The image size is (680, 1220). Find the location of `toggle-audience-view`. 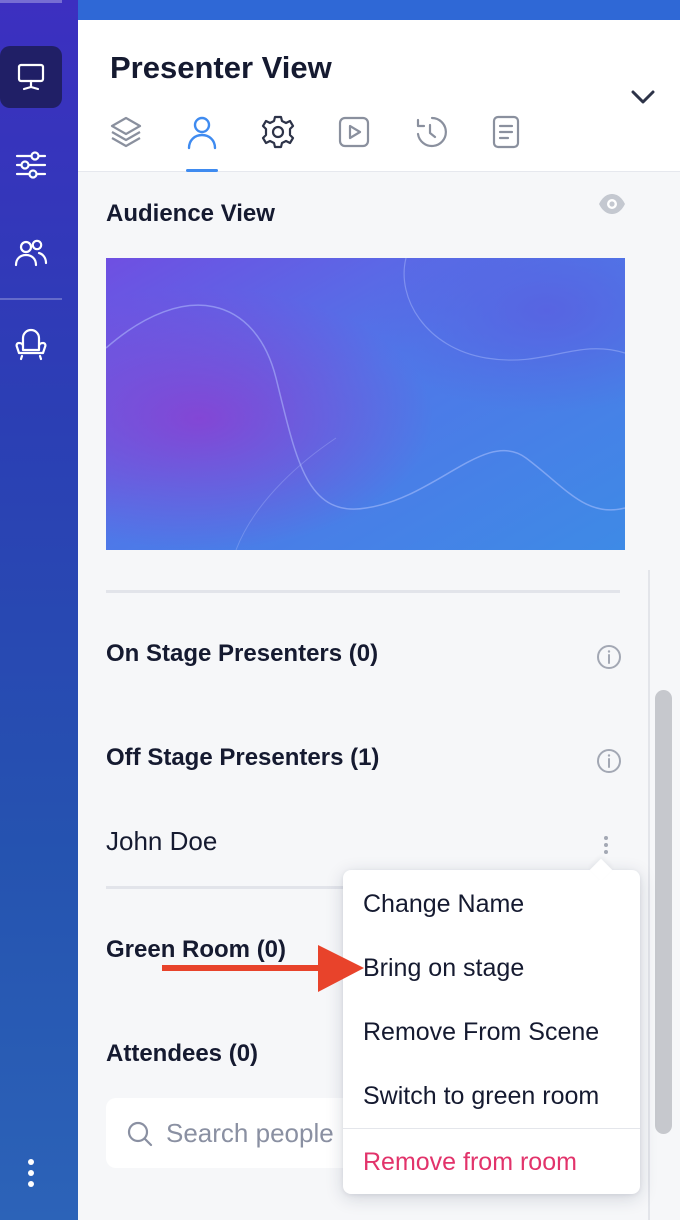

toggle-audience-view is located at coordinates (612, 206).